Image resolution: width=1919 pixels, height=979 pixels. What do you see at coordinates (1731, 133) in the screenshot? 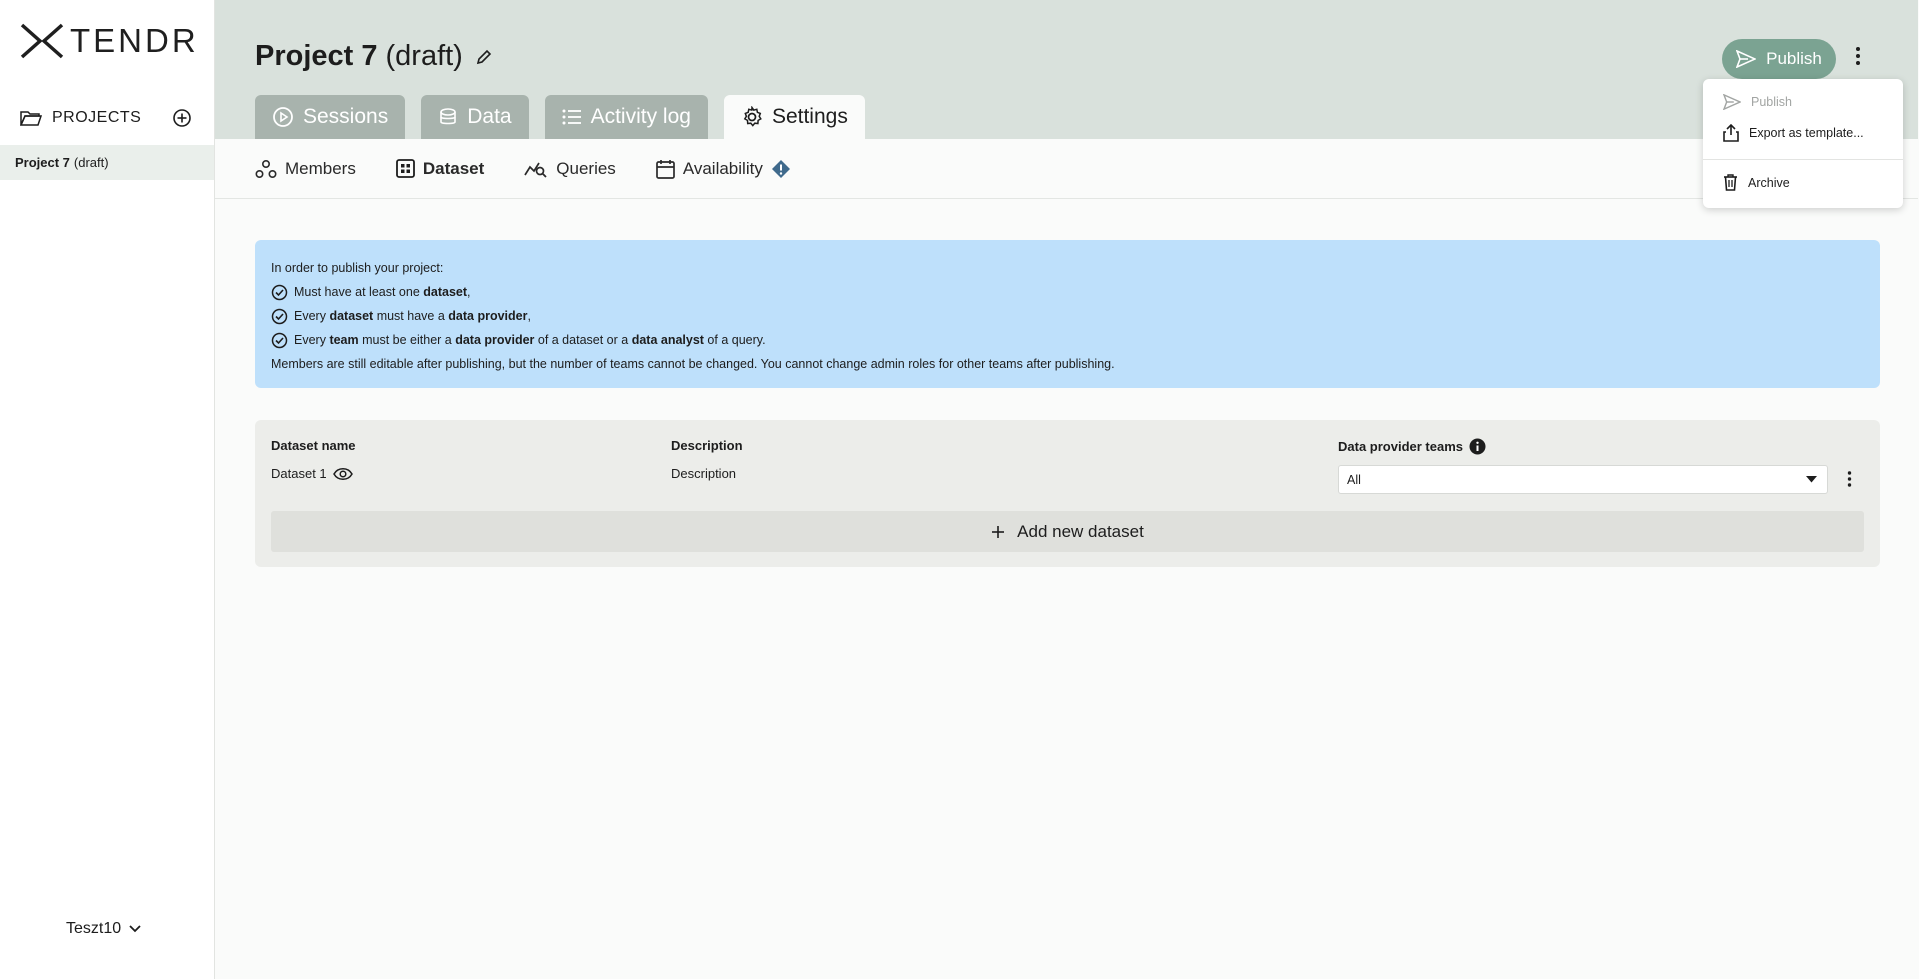
I see `share-icon` at bounding box center [1731, 133].